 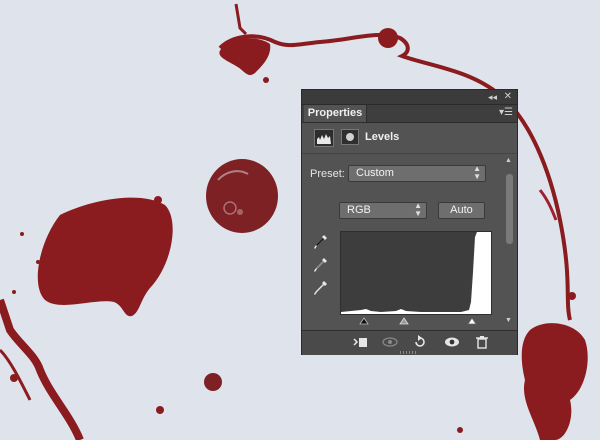 What do you see at coordinates (509, 209) in the screenshot?
I see `scroll-thumb` at bounding box center [509, 209].